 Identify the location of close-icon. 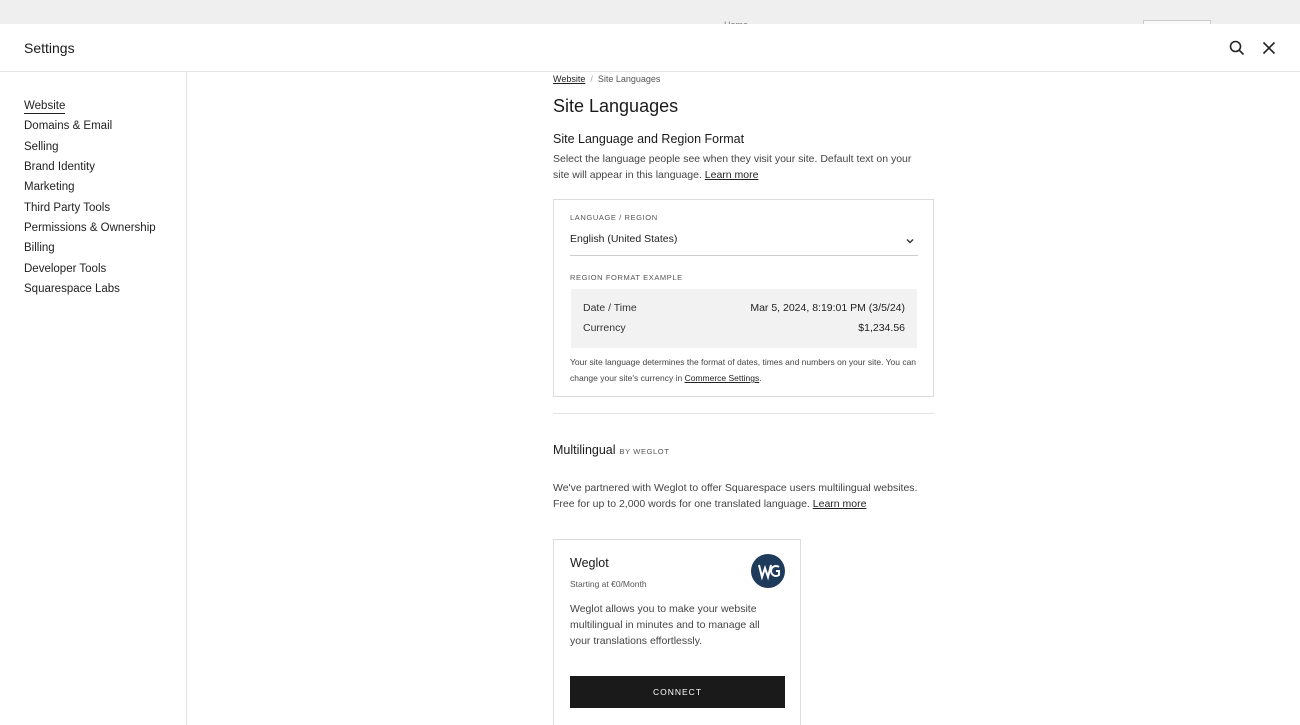
(1269, 48).